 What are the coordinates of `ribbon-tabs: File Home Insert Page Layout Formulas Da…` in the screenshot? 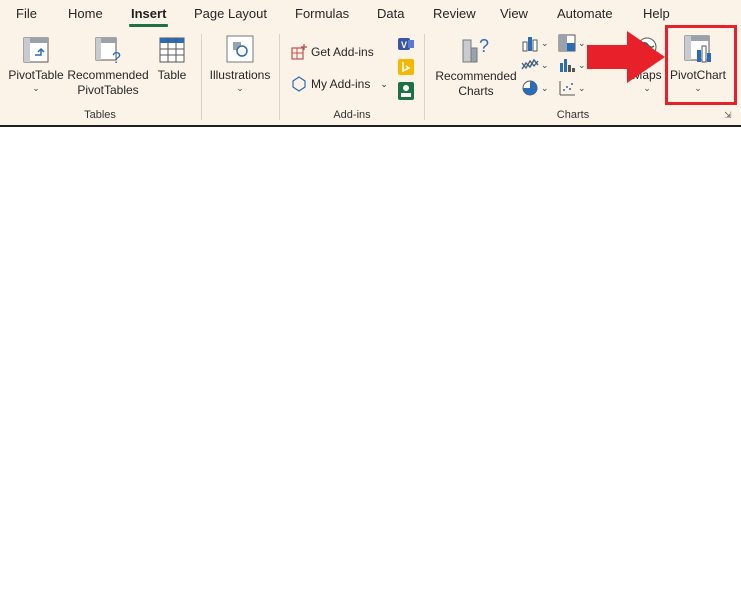 It's located at (370, 14).